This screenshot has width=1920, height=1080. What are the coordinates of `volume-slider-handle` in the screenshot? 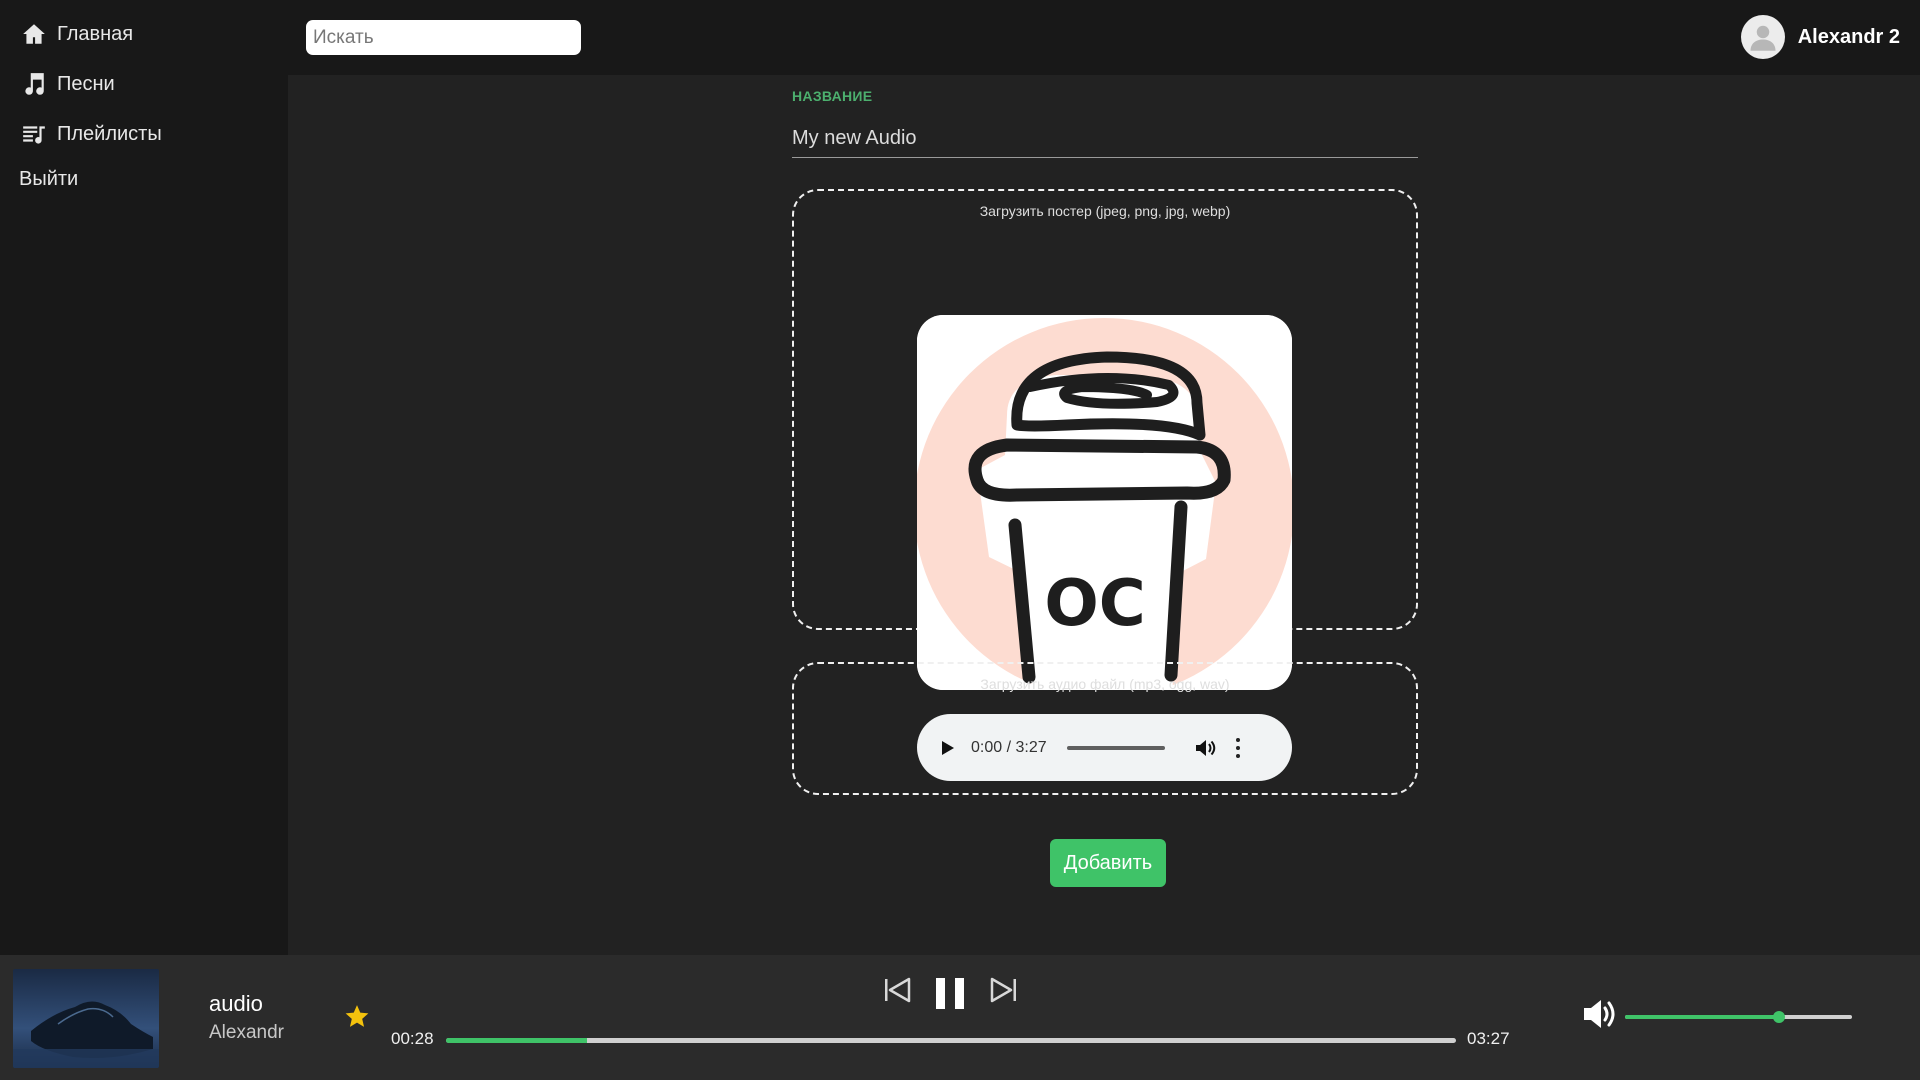 It's located at (1779, 1017).